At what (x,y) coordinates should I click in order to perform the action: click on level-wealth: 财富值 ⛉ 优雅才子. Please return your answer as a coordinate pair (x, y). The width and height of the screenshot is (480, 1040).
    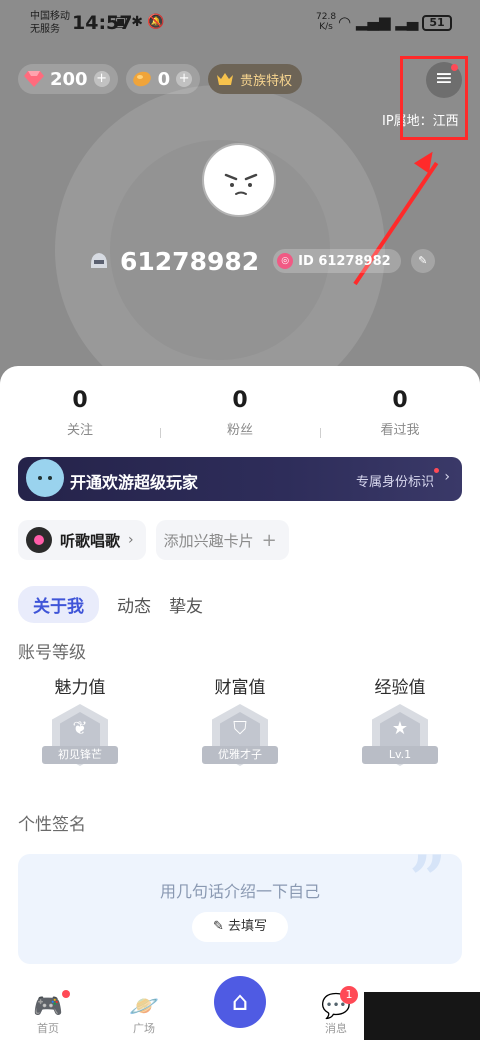
    Looking at the image, I should click on (240, 721).